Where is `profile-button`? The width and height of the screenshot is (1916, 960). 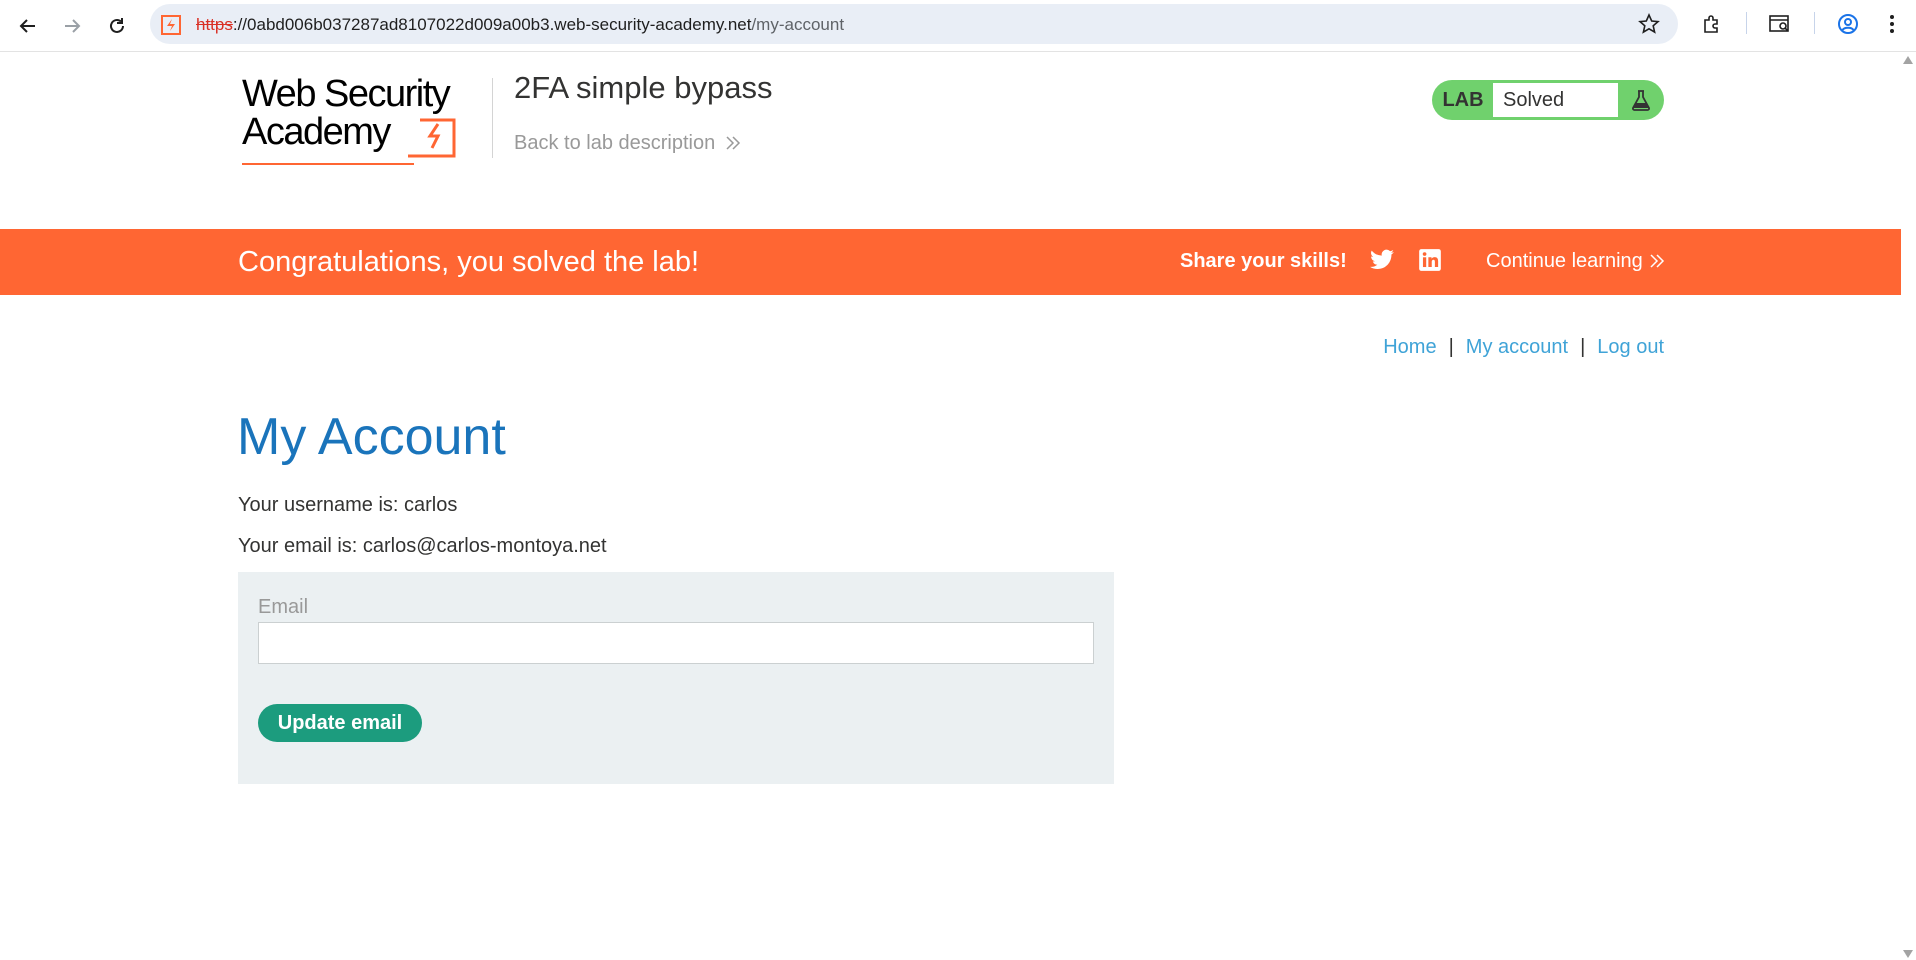 profile-button is located at coordinates (1848, 24).